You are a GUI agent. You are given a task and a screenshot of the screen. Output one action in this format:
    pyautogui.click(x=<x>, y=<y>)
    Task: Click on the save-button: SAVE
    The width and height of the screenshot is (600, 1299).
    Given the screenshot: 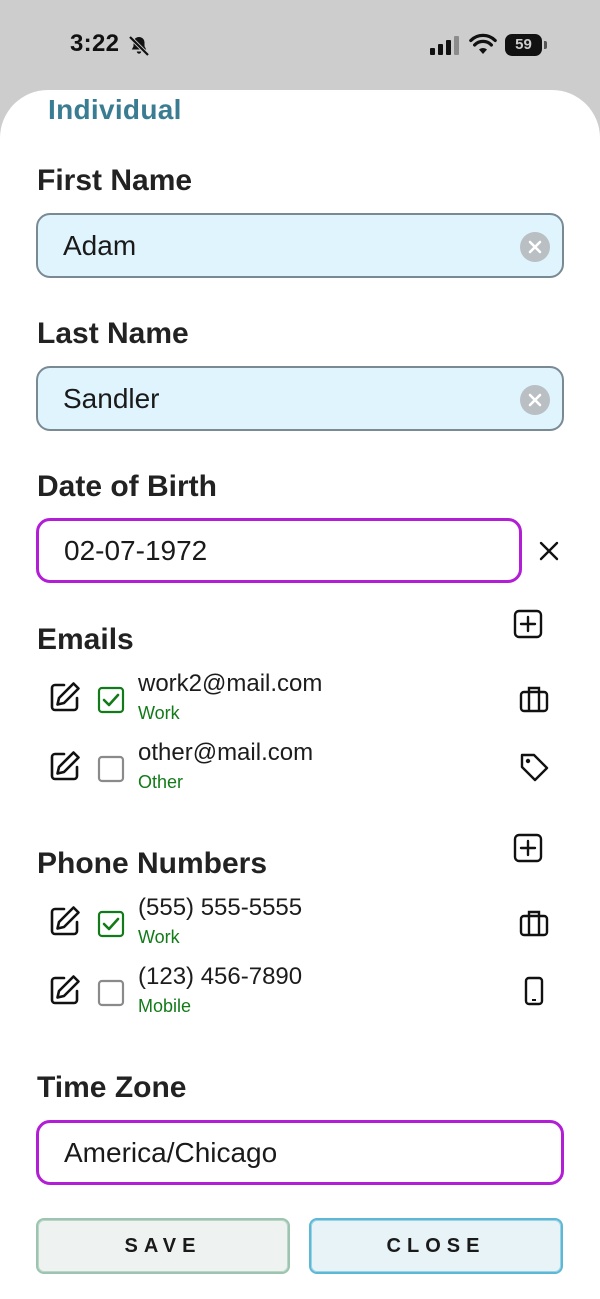 What is the action you would take?
    pyautogui.click(x=163, y=1246)
    